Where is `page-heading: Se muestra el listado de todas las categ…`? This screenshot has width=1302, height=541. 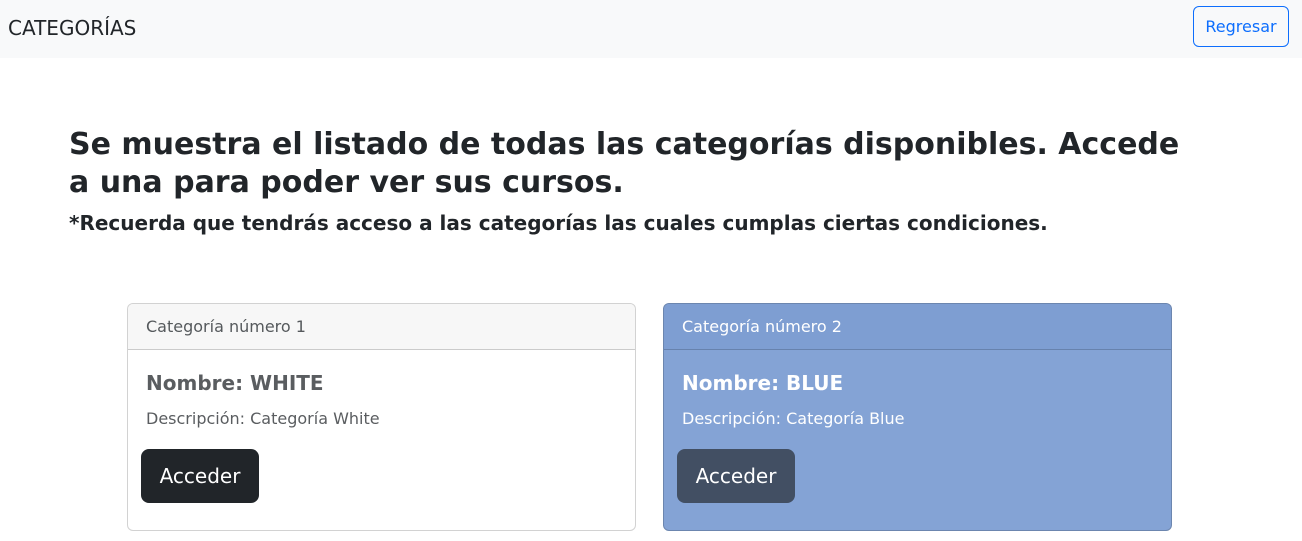 page-heading: Se muestra el listado de todas las categ… is located at coordinates (624, 163).